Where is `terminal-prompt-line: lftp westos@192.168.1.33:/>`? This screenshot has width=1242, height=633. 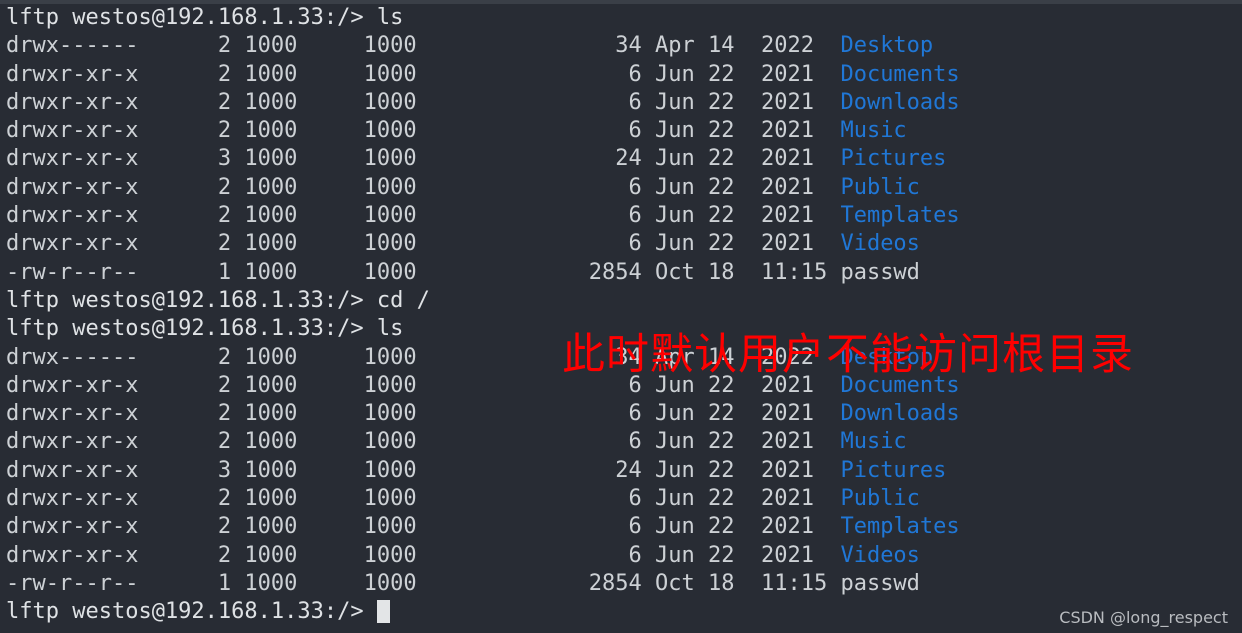 terminal-prompt-line: lftp westos@192.168.1.33:/> is located at coordinates (621, 612).